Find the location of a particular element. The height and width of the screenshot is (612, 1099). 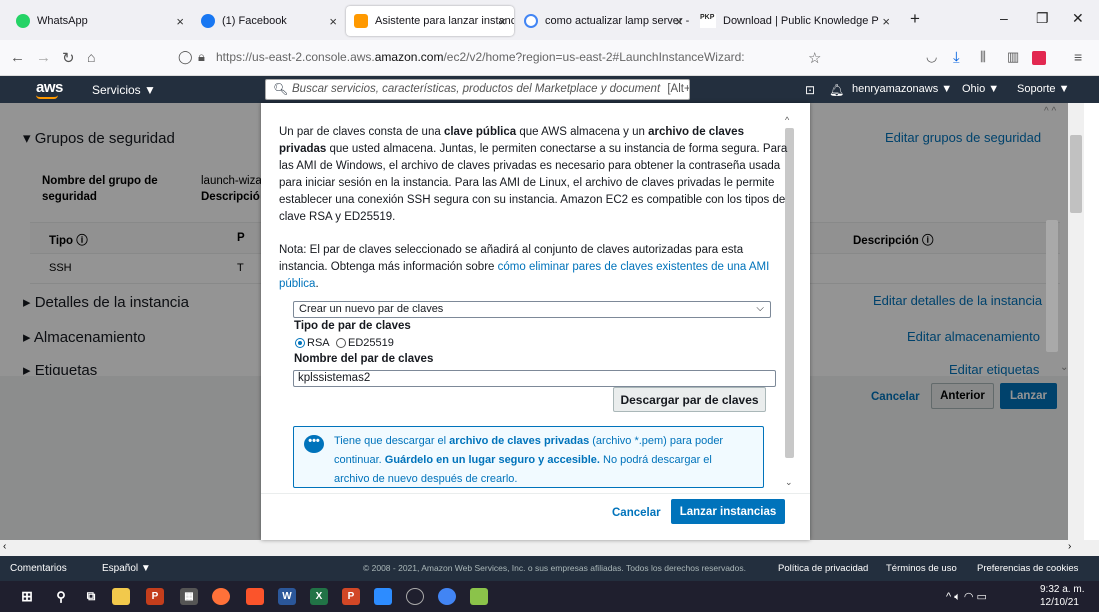

library-icon: ⫼ is located at coordinates (983, 57).